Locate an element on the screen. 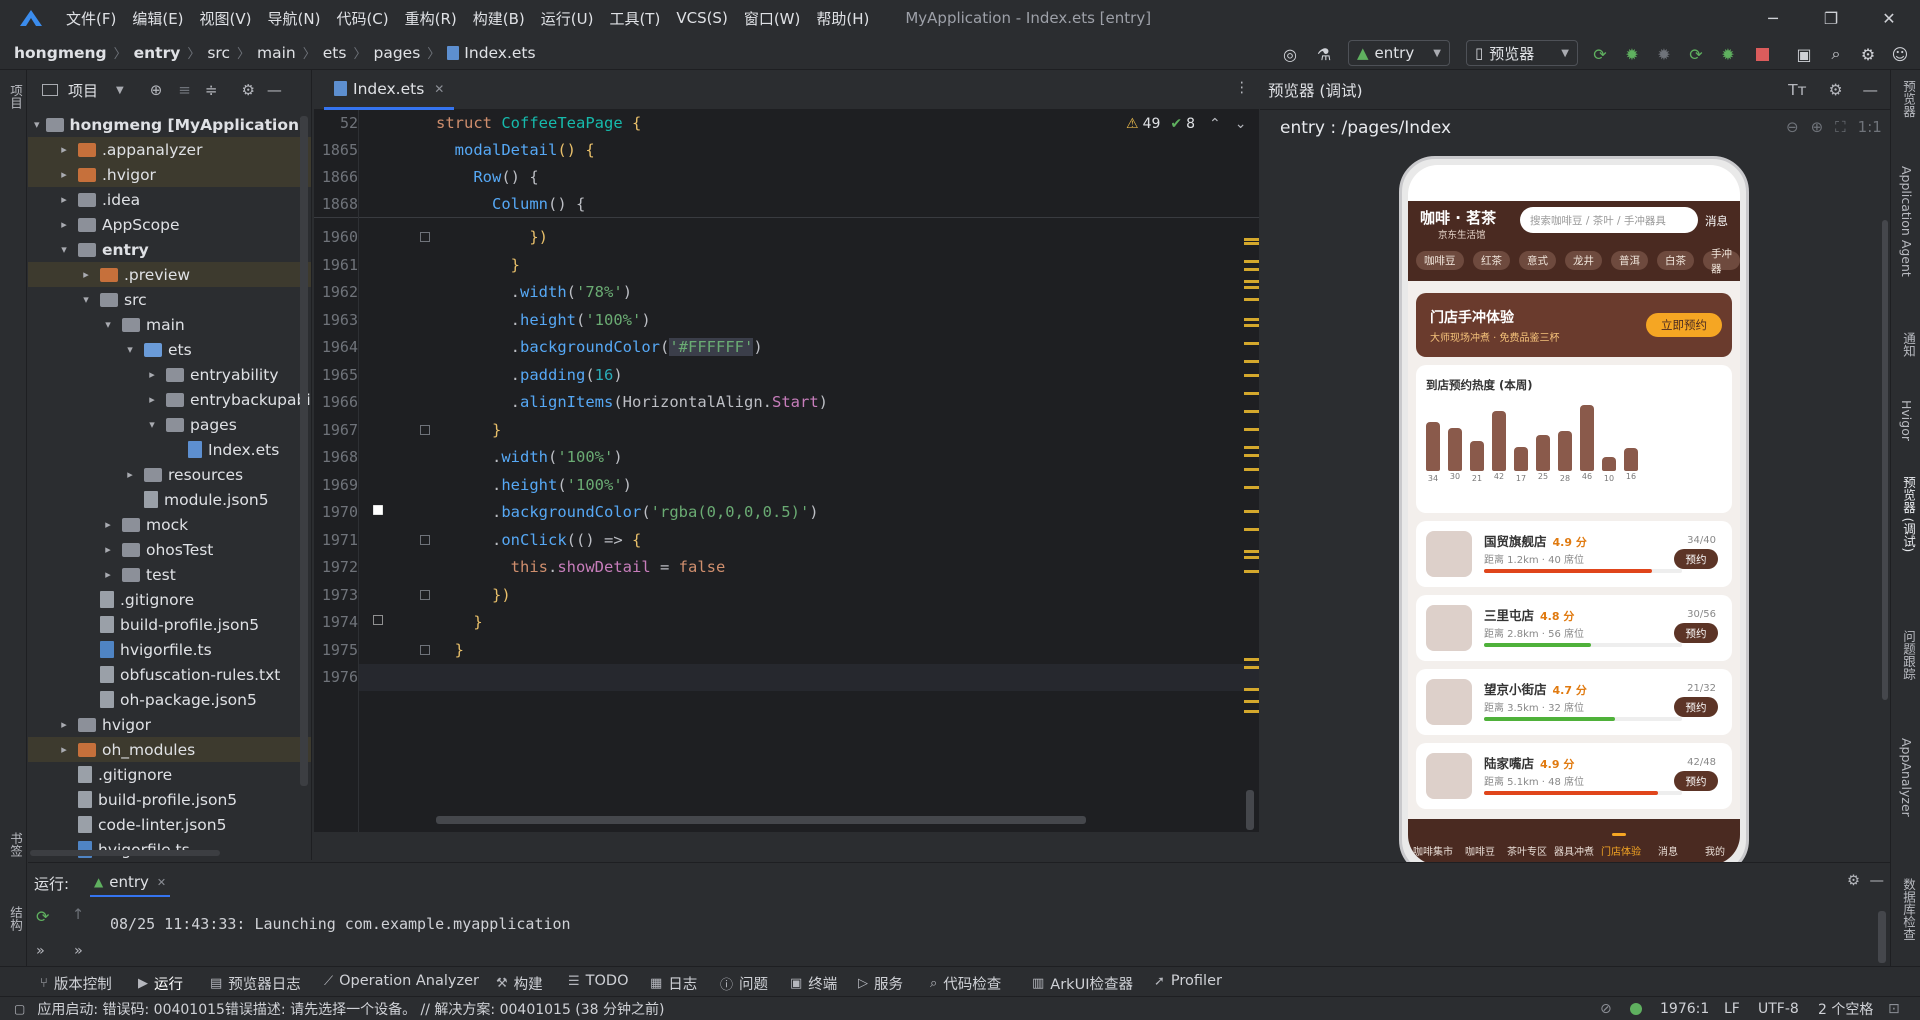 This screenshot has height=1020, width=1920. debug-icon: ✹ is located at coordinates (1632, 54).